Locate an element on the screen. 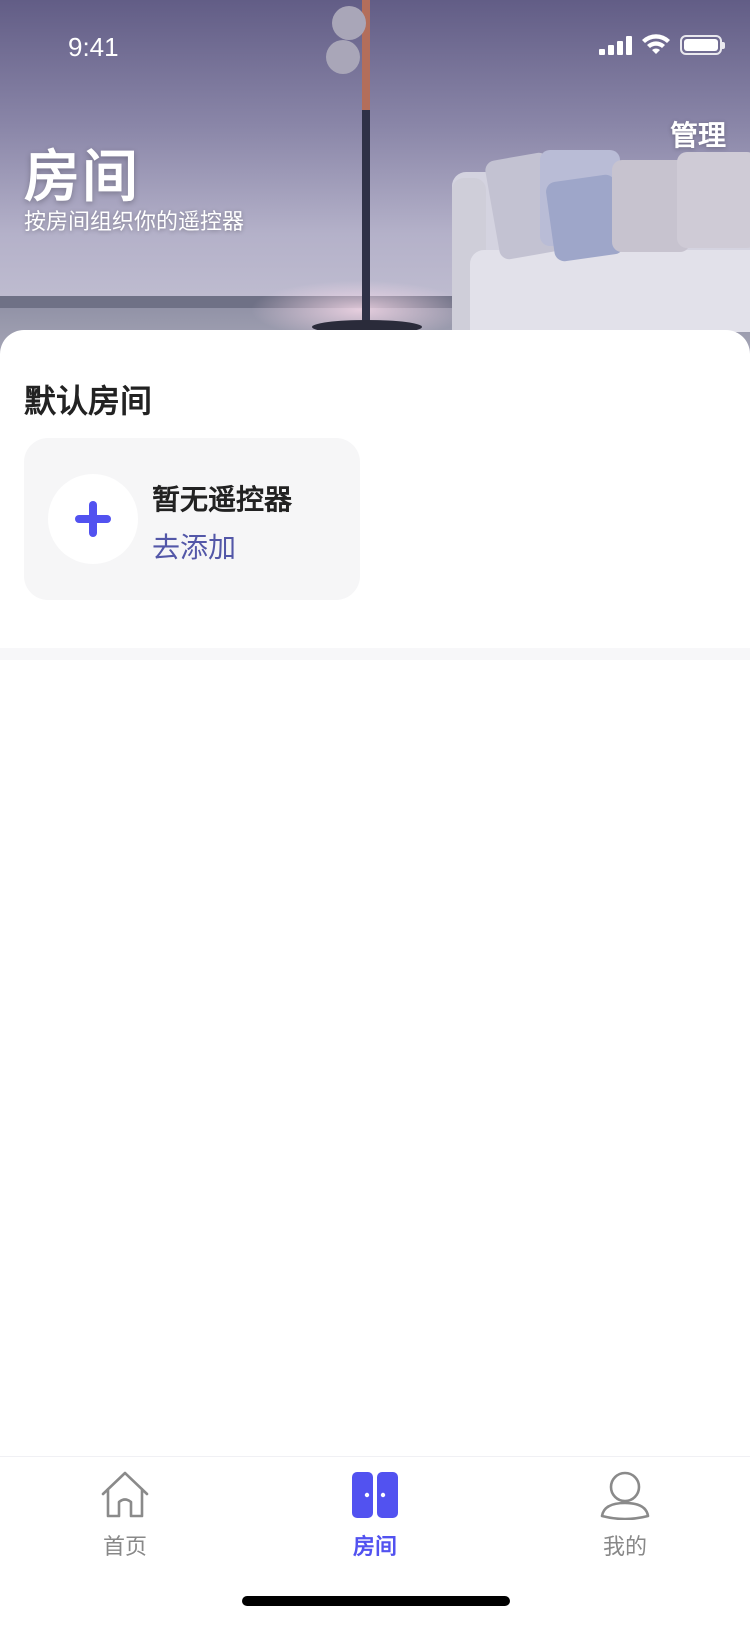 Image resolution: width=750 pixels, height=1625 pixels. home-indicator is located at coordinates (376, 1601).